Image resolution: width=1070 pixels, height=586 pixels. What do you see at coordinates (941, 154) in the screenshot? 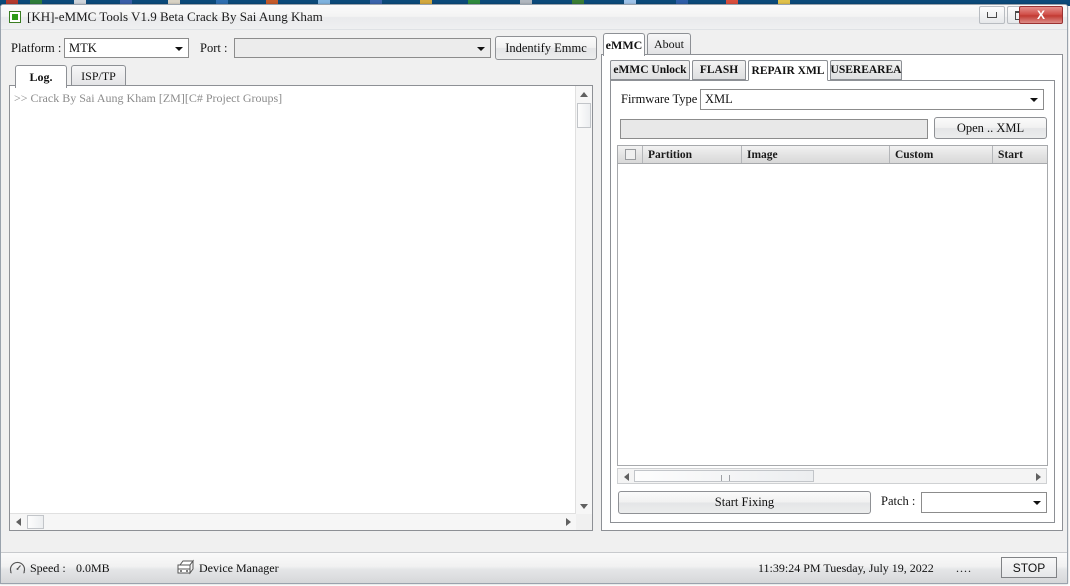
I see `column-header-custom: Custom` at bounding box center [941, 154].